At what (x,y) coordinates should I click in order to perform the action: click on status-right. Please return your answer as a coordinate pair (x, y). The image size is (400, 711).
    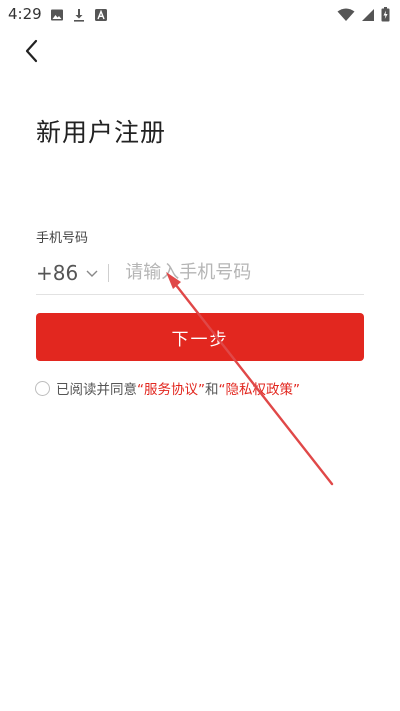
    Looking at the image, I should click on (363, 14).